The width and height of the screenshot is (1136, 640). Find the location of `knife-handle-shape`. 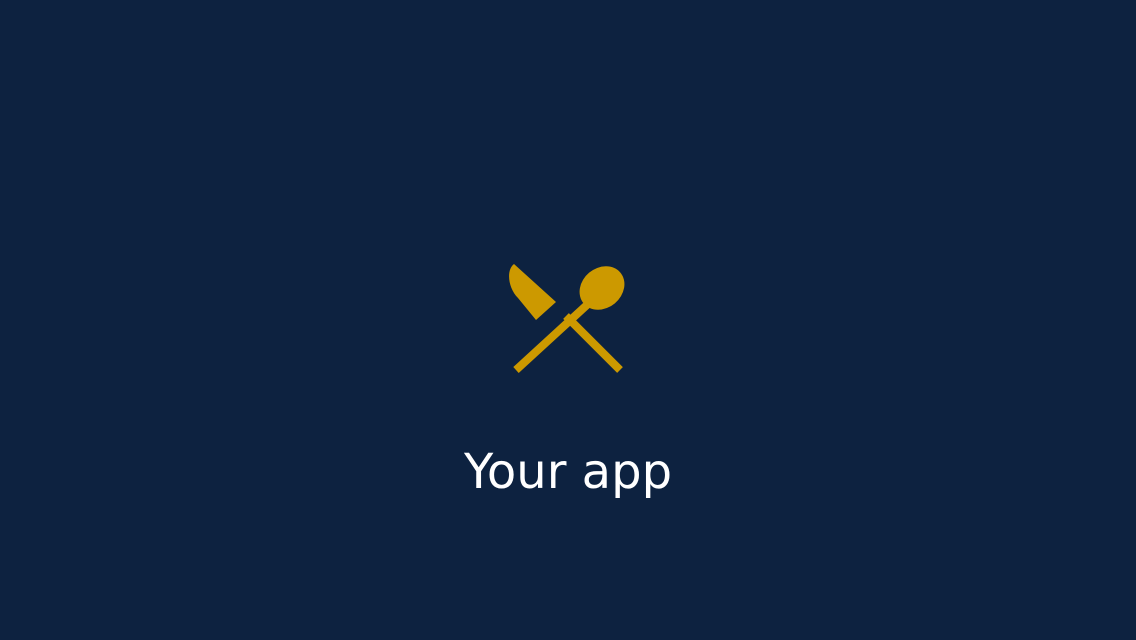

knife-handle-shape is located at coordinates (593, 343).